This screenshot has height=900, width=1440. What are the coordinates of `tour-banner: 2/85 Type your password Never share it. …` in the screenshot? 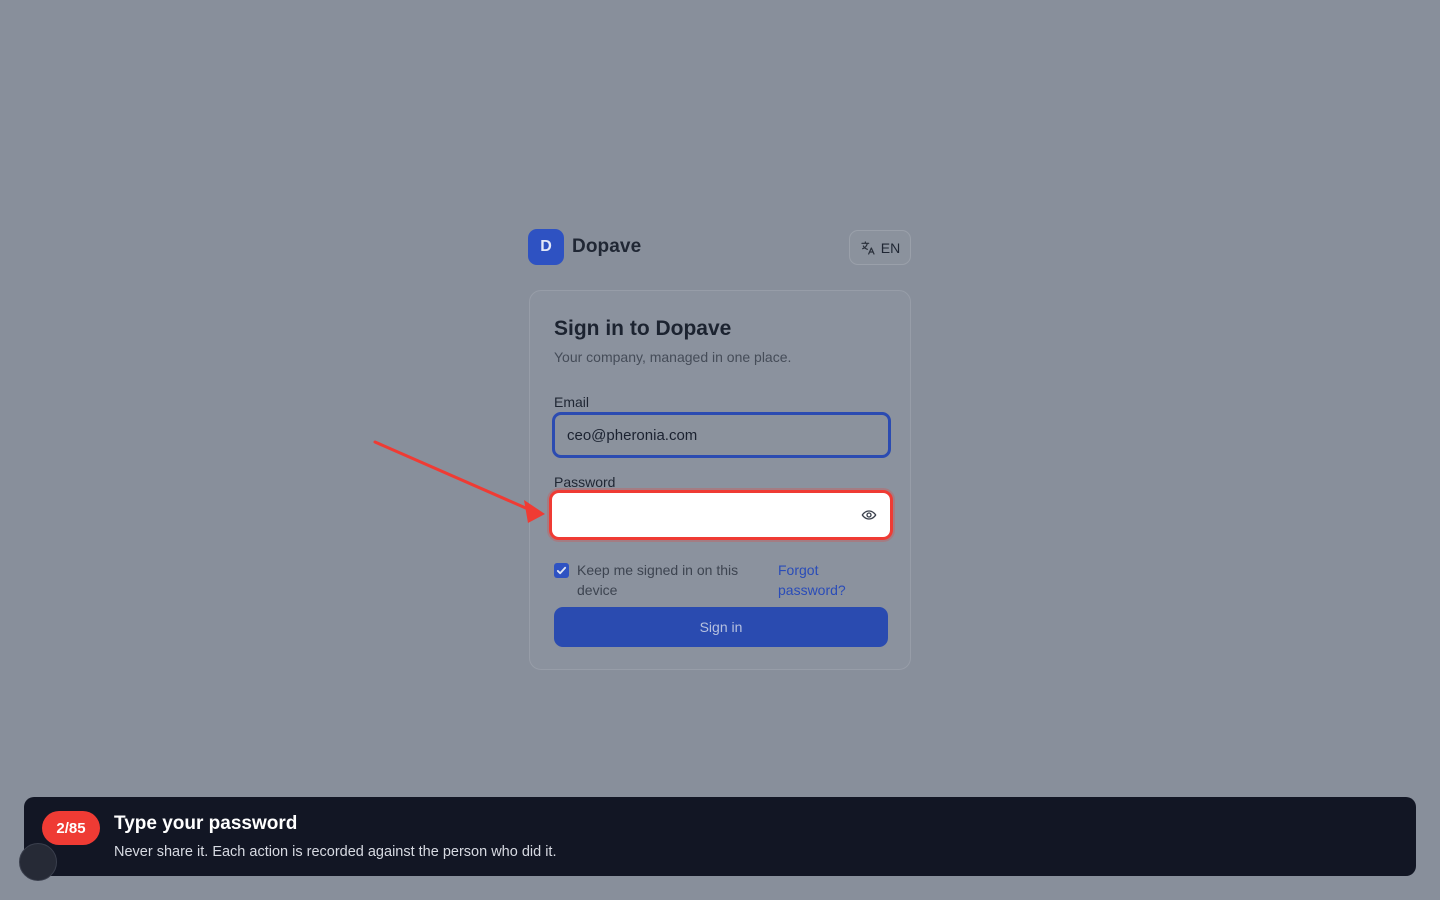 It's located at (720, 836).